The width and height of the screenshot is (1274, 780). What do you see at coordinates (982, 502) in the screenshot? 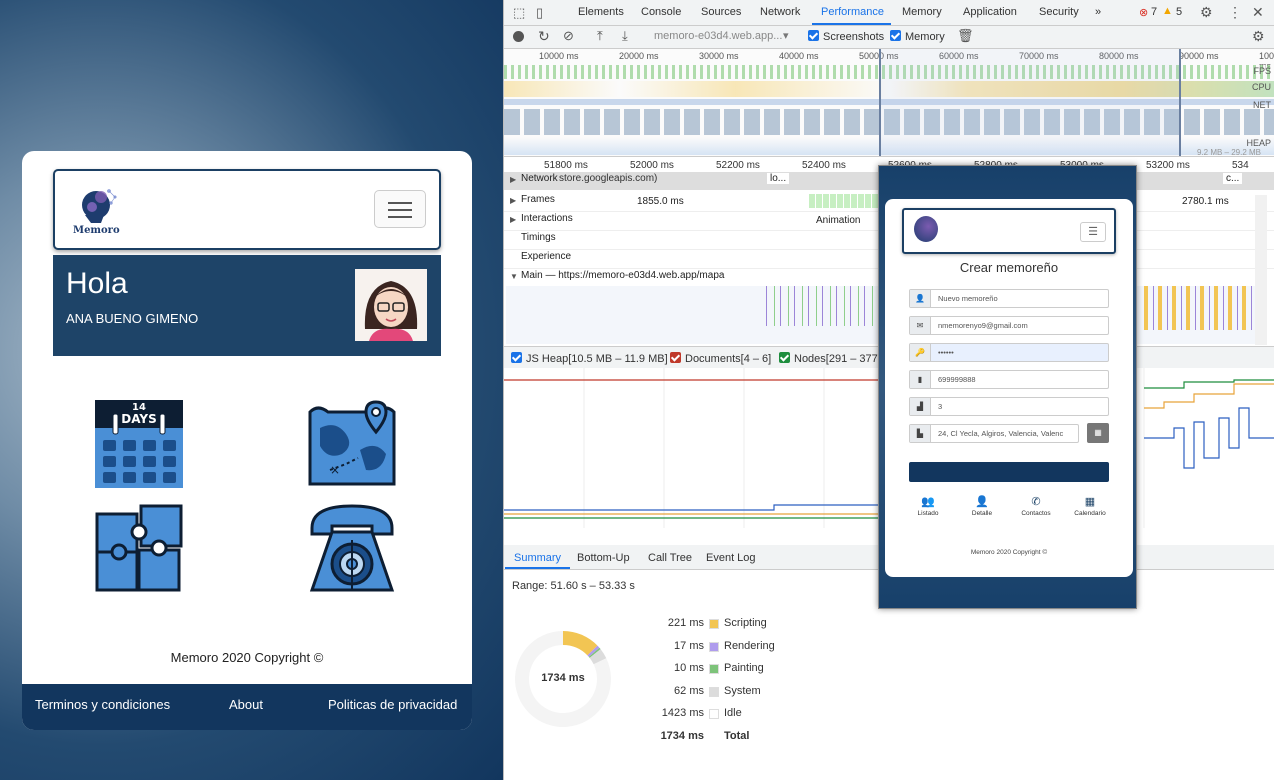
I see `user-icon: 👤` at bounding box center [982, 502].